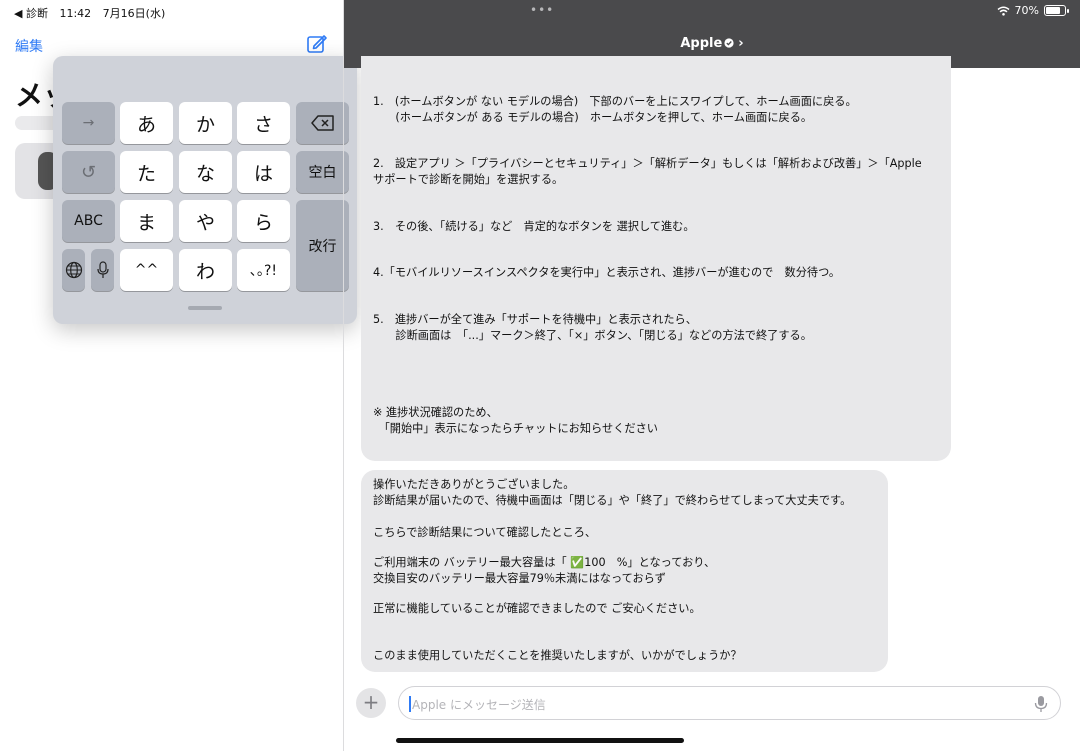 Image resolution: width=1080 pixels, height=751 pixels. Describe the element at coordinates (741, 43) in the screenshot. I see `chevron-right-icon: ›` at that location.